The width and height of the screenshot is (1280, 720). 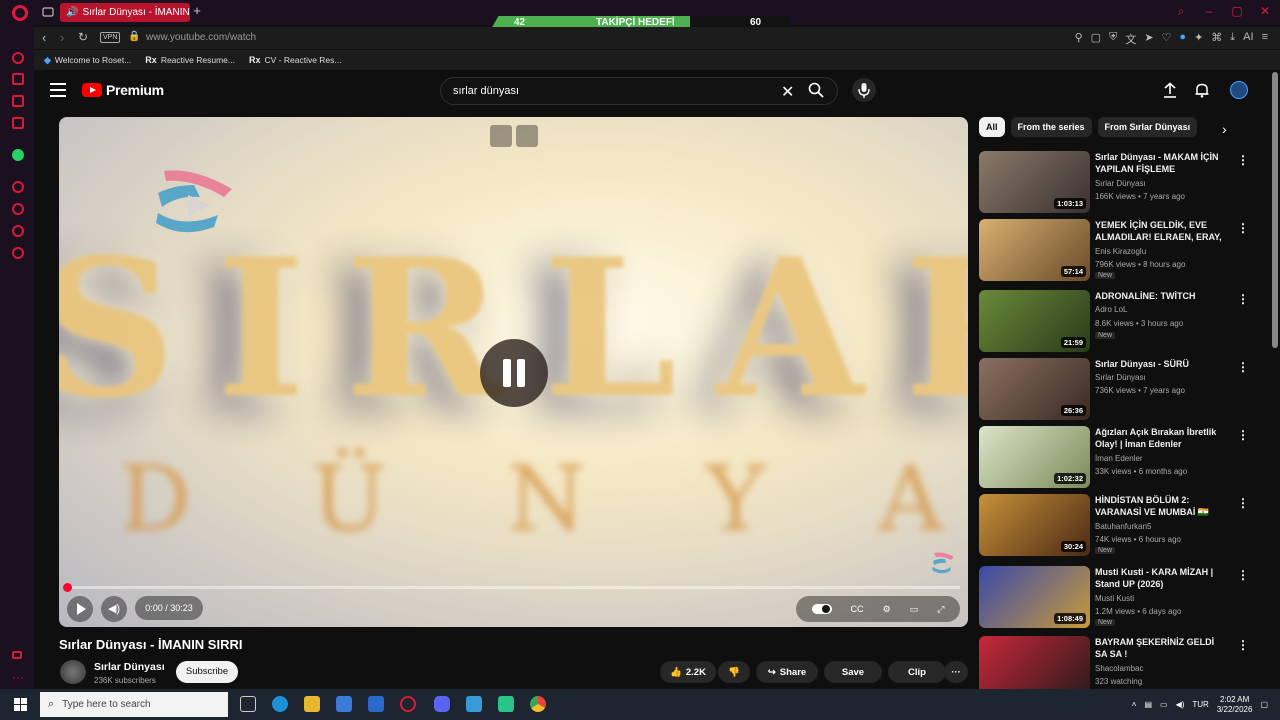 I want to click on dislike-button: 👎, so click(x=734, y=672).